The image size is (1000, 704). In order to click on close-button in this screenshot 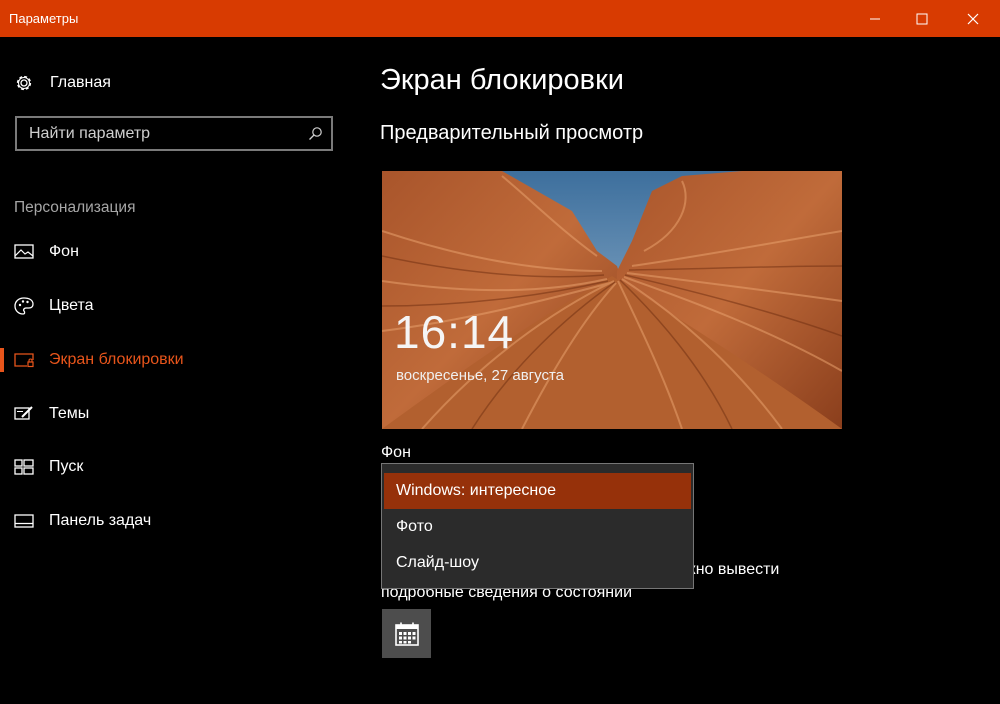, I will do `click(973, 18)`.